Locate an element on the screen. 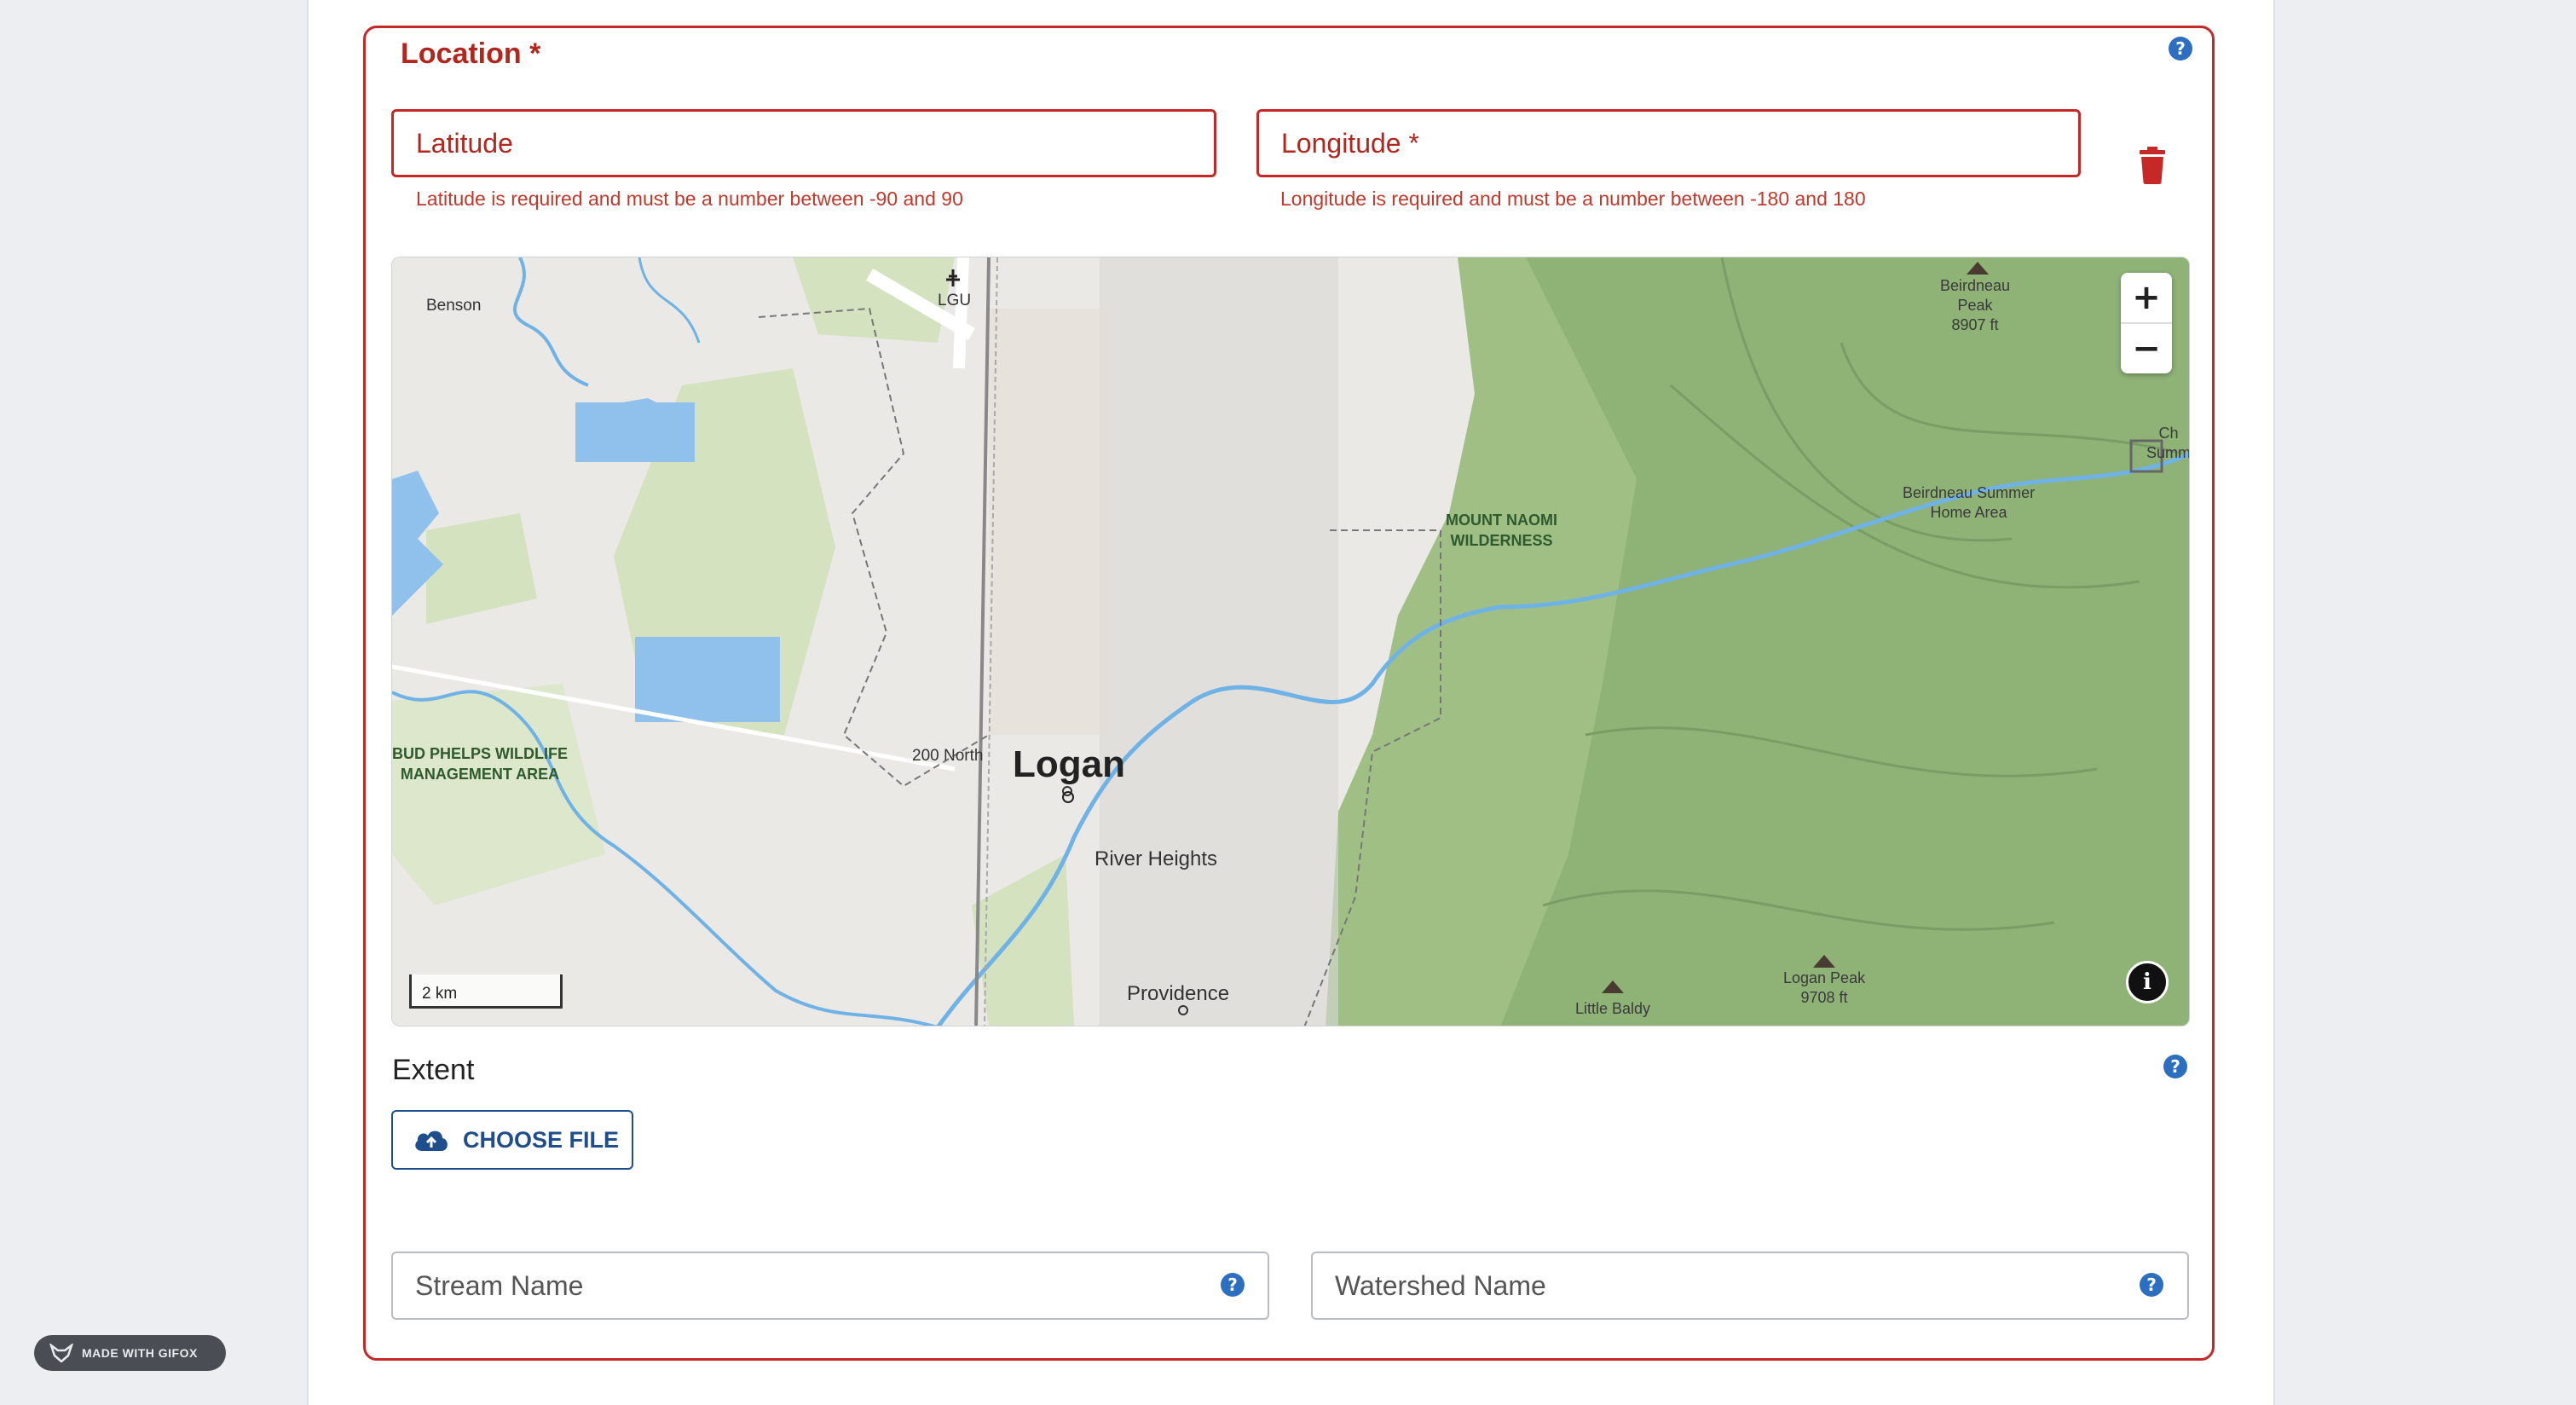 The image size is (2576, 1405). zoom-in-button: + is located at coordinates (2146, 297).